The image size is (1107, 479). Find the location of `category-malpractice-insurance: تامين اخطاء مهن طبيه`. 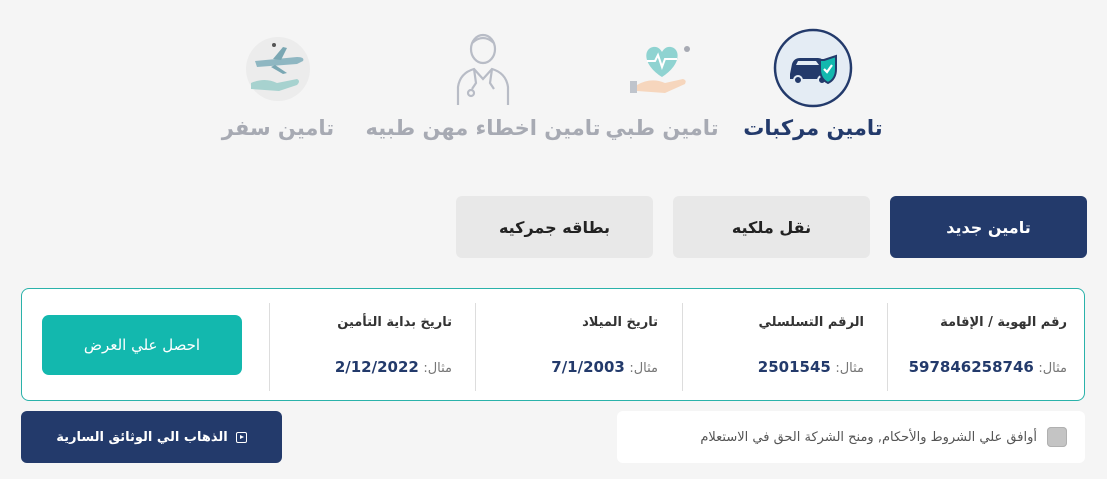

category-malpractice-insurance: تامين اخطاء مهن طبيه is located at coordinates (483, 83).